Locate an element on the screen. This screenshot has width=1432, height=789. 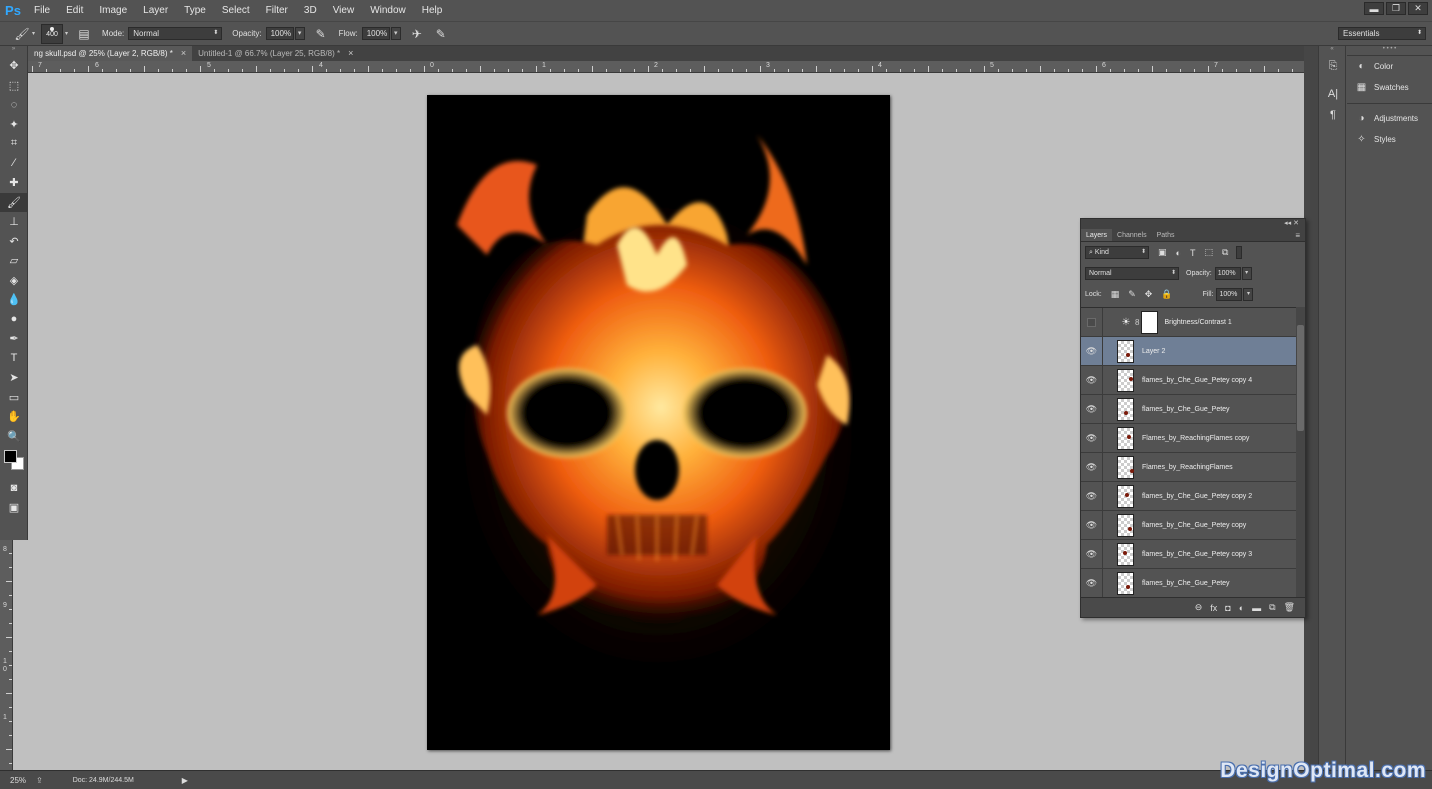
paint-bucket-tool-icon: ◈ is located at coordinates (14, 281).